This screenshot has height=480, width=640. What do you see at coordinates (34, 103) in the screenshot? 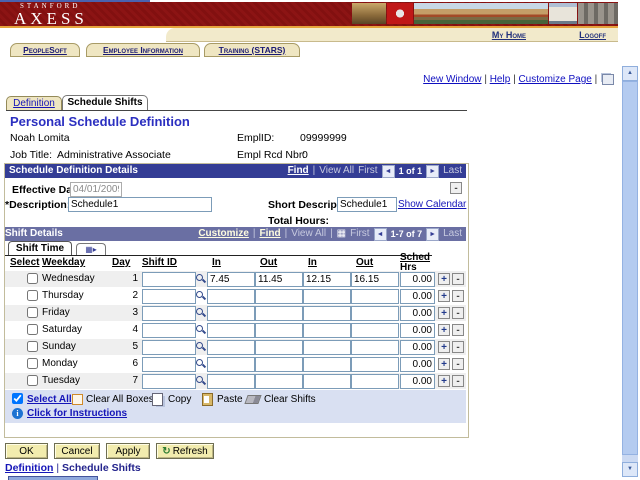
I see `tab-definition: Definition` at bounding box center [34, 103].